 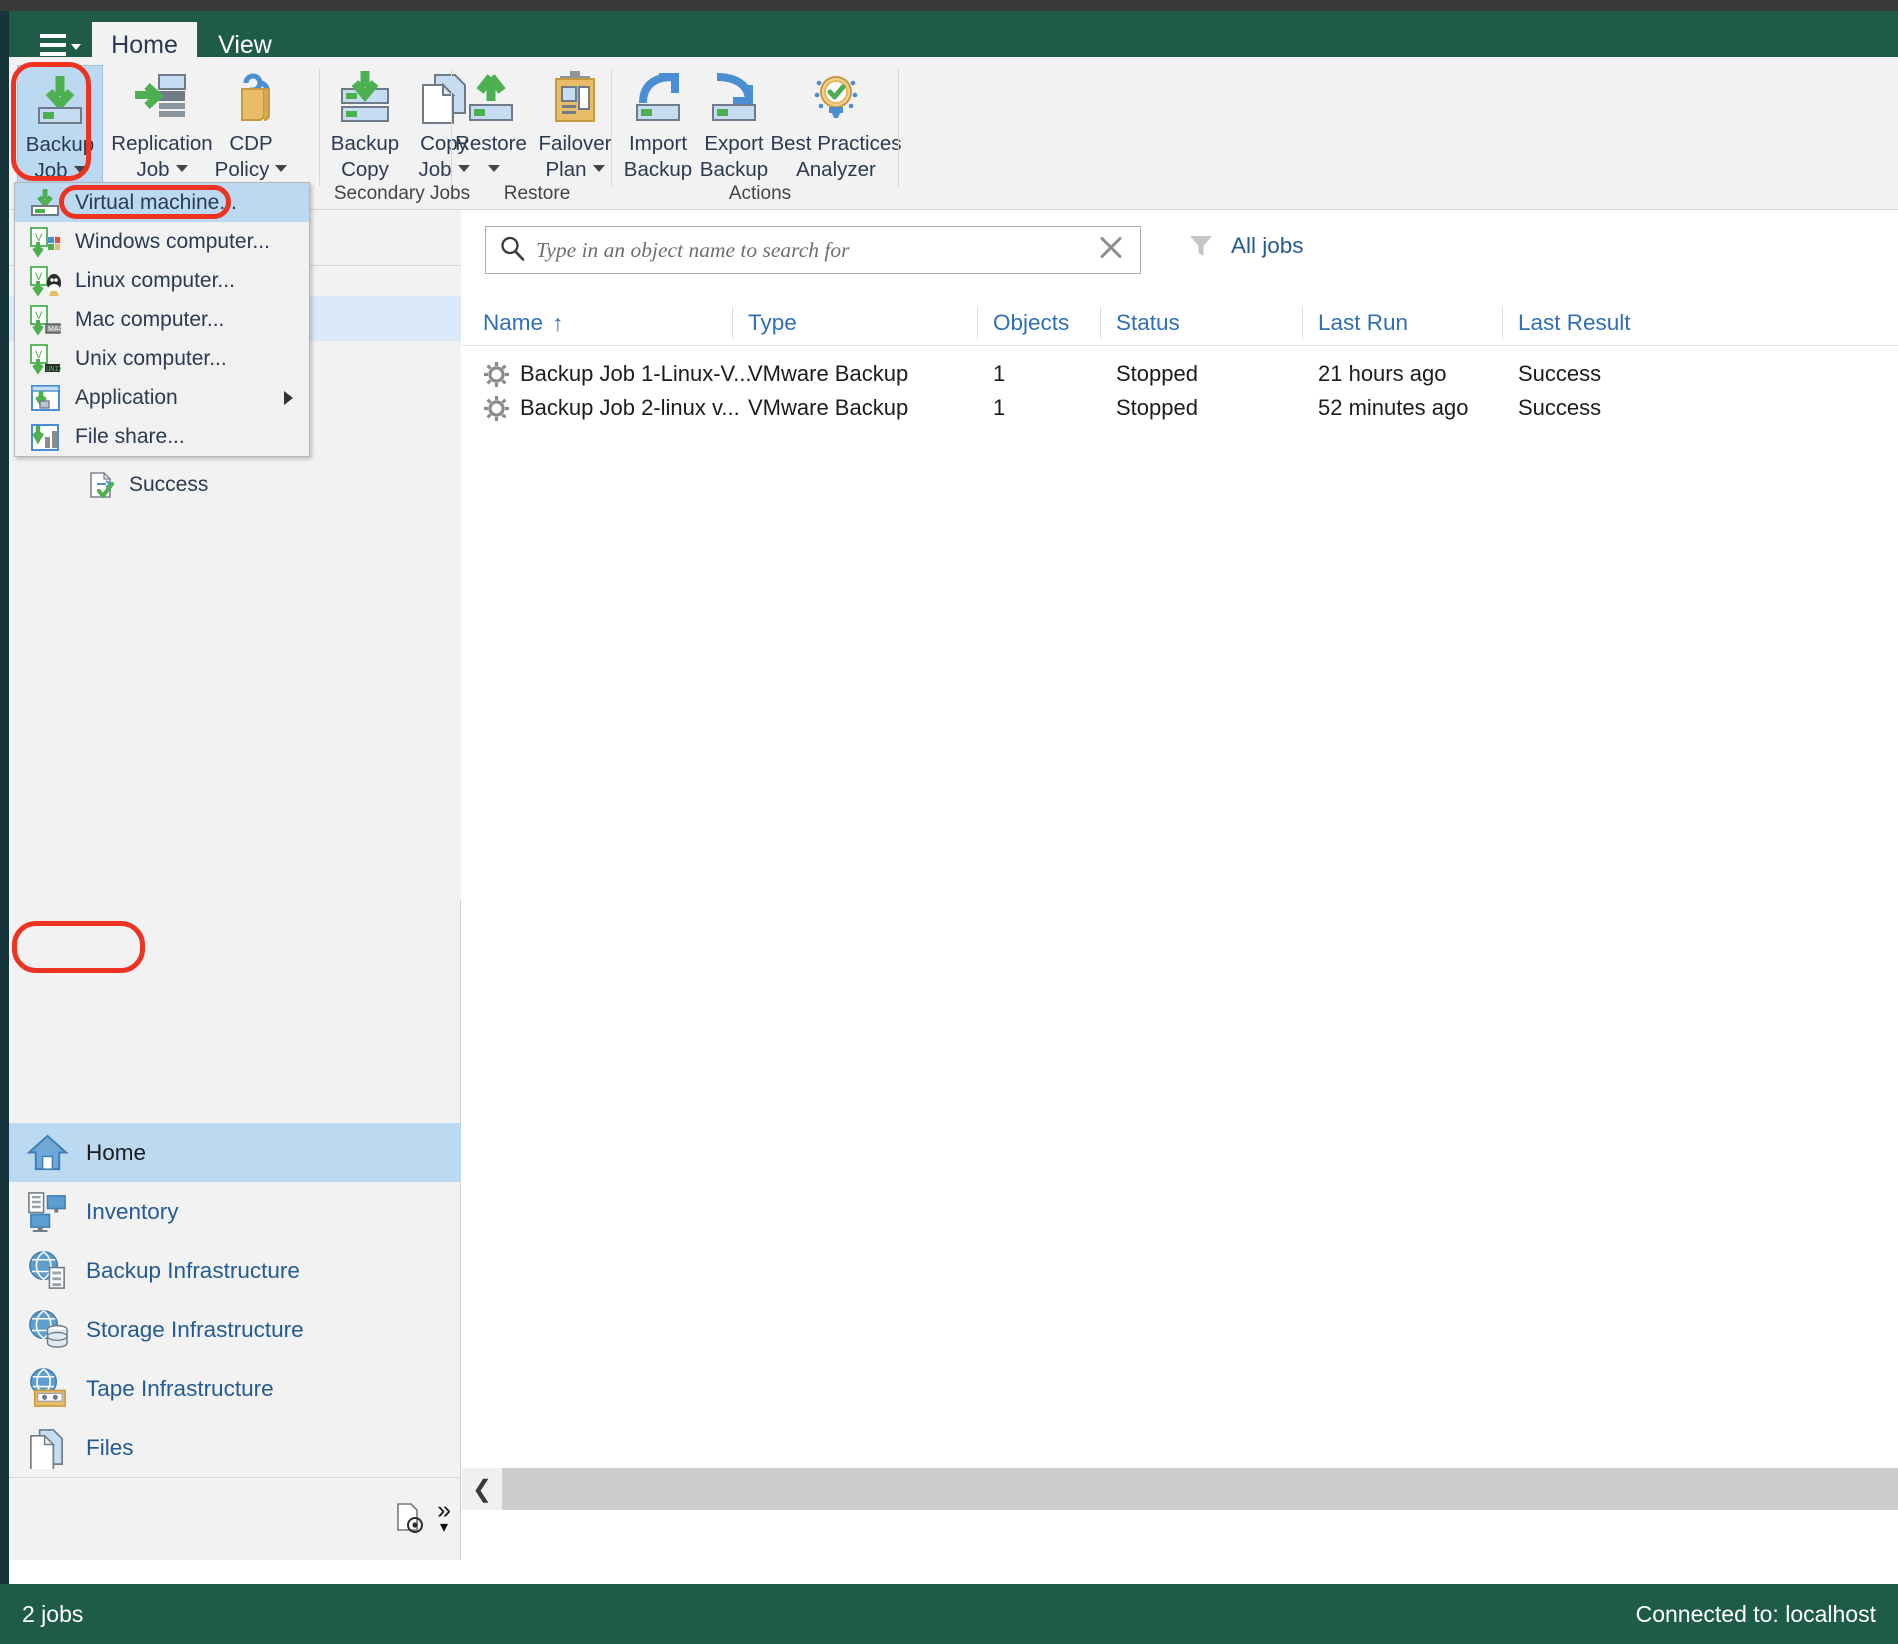 I want to click on sidebar-item-tape-infrastructure: Tape Infrastructure, so click(x=235, y=1388).